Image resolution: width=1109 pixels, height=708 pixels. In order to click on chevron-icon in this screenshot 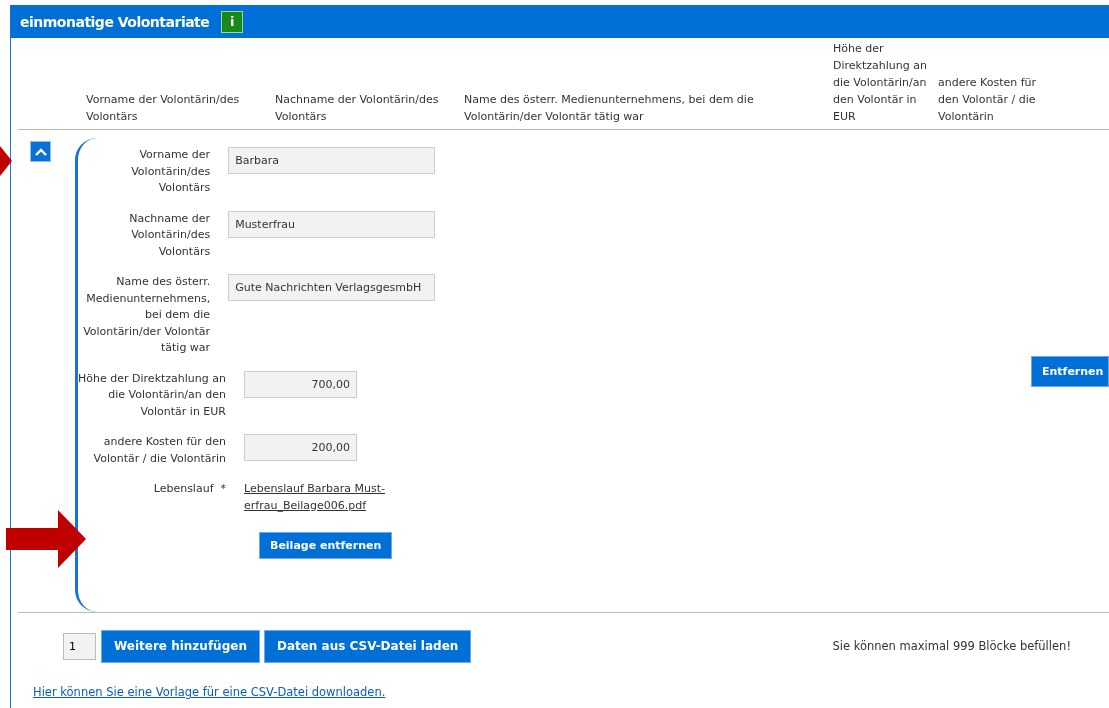, I will do `click(40, 151)`.